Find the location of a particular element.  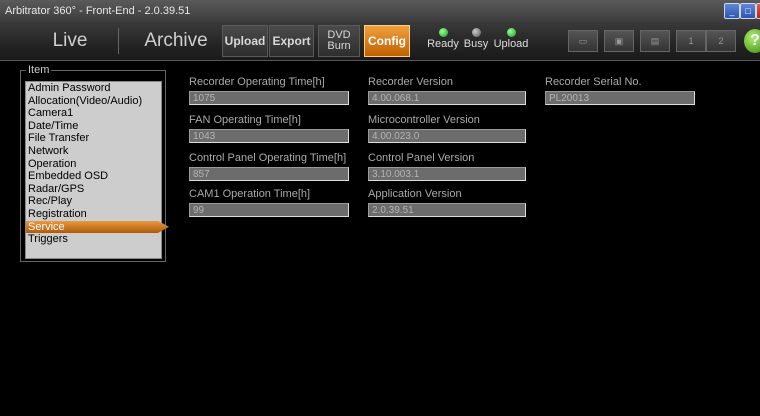

busy-led-icon is located at coordinates (476, 32).